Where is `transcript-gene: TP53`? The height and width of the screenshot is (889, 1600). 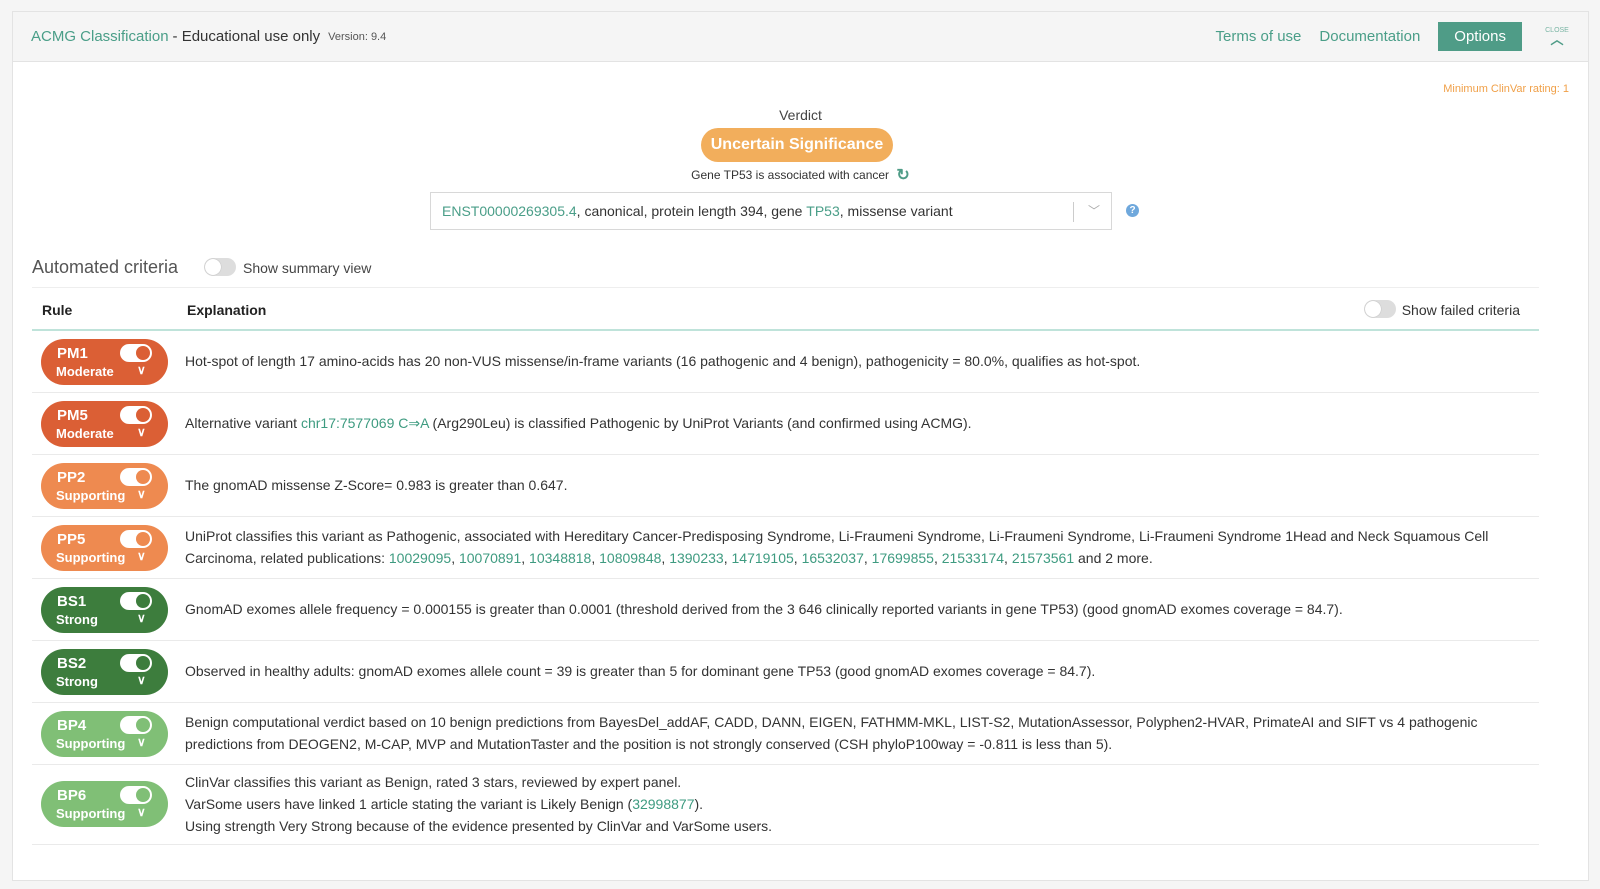 transcript-gene: TP53 is located at coordinates (822, 211).